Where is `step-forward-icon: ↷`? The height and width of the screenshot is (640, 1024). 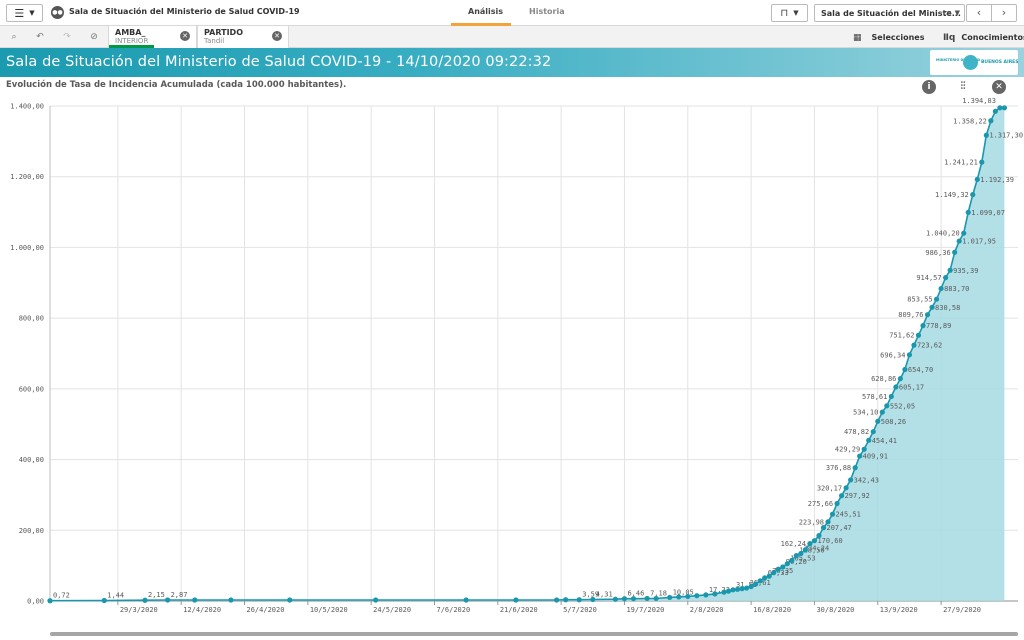
step-forward-icon: ↷ is located at coordinates (67, 37).